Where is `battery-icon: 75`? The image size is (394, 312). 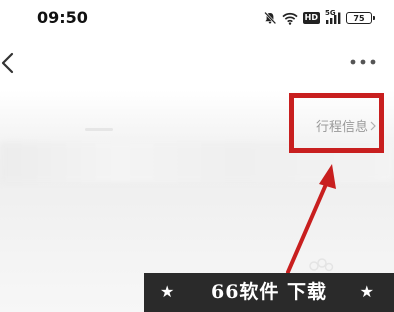
battery-icon: 75 is located at coordinates (360, 18).